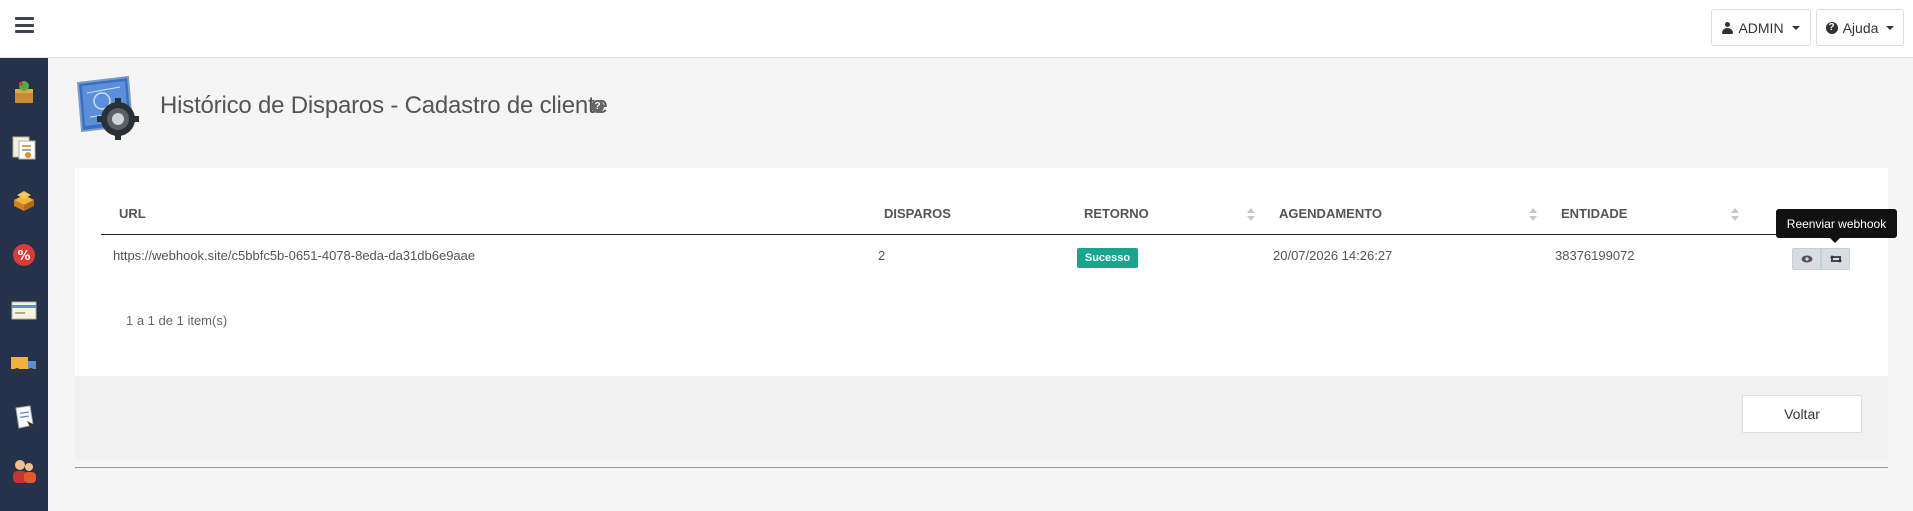  What do you see at coordinates (882, 255) in the screenshot?
I see `cell-disparos: 2` at bounding box center [882, 255].